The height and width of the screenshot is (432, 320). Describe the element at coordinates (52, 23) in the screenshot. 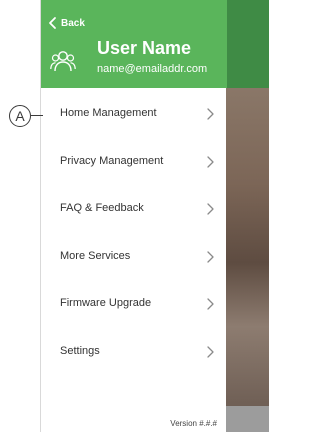

I see `chevron-left-icon` at that location.